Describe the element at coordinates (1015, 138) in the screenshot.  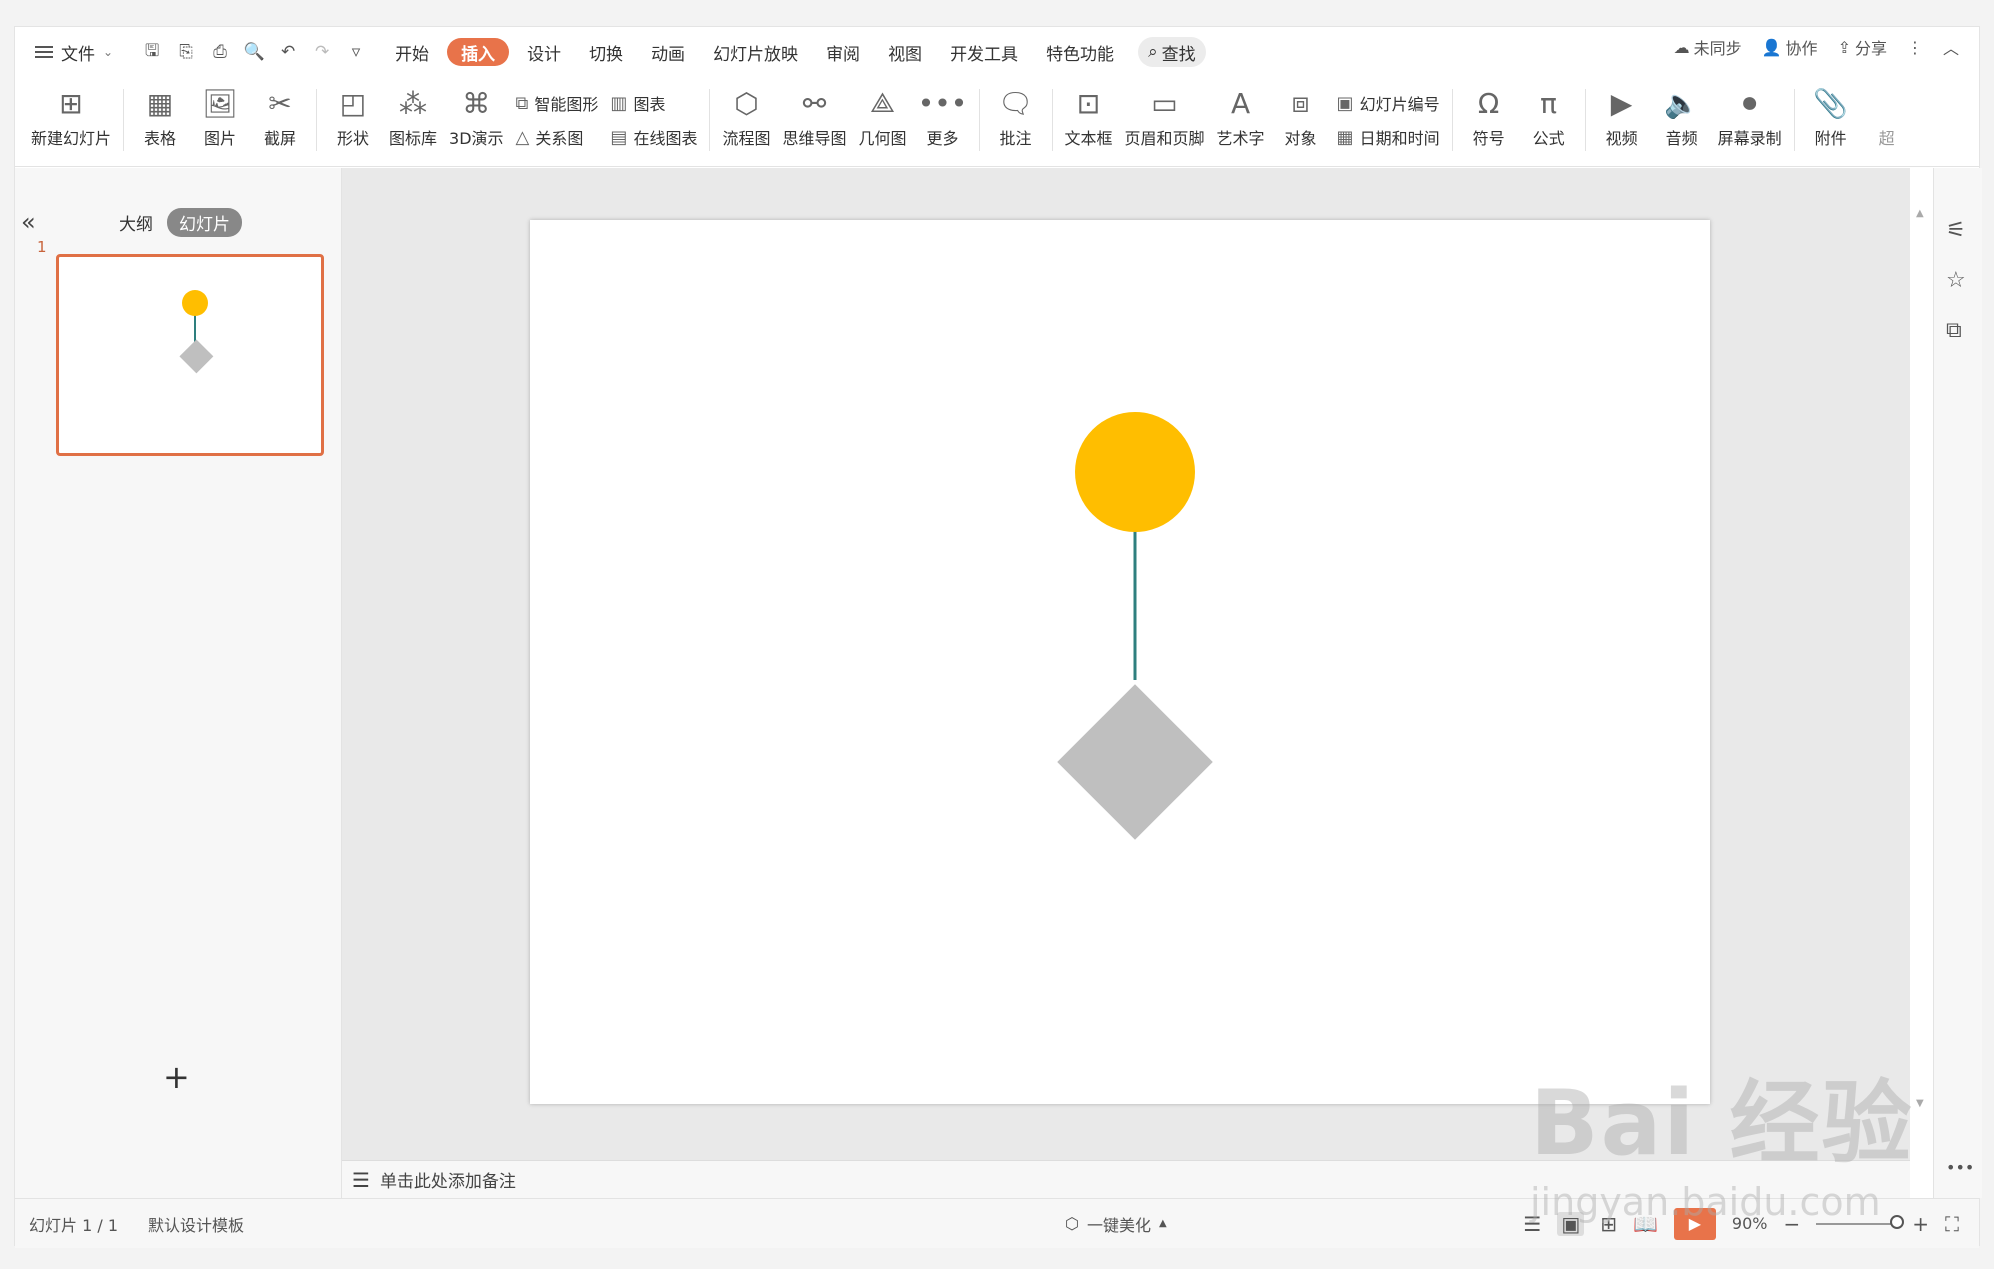
I see `comment-label: 批注` at that location.